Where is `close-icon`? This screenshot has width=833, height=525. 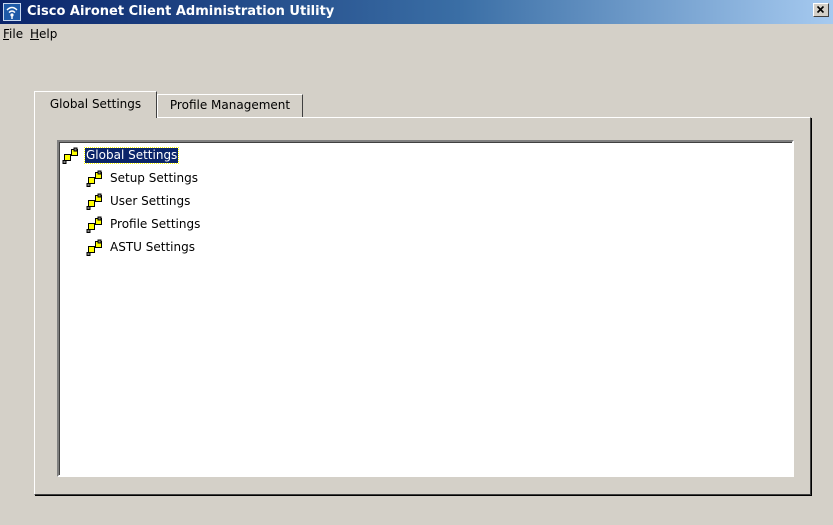
close-icon is located at coordinates (820, 9).